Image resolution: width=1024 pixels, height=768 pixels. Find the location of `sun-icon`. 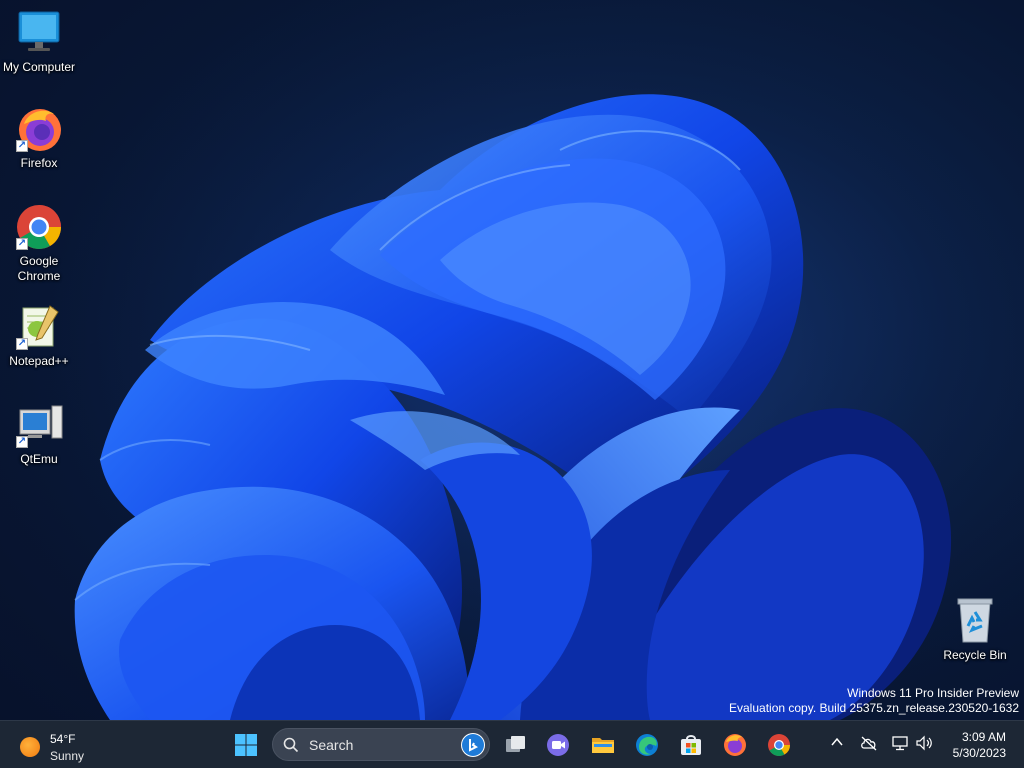

sun-icon is located at coordinates (30, 747).